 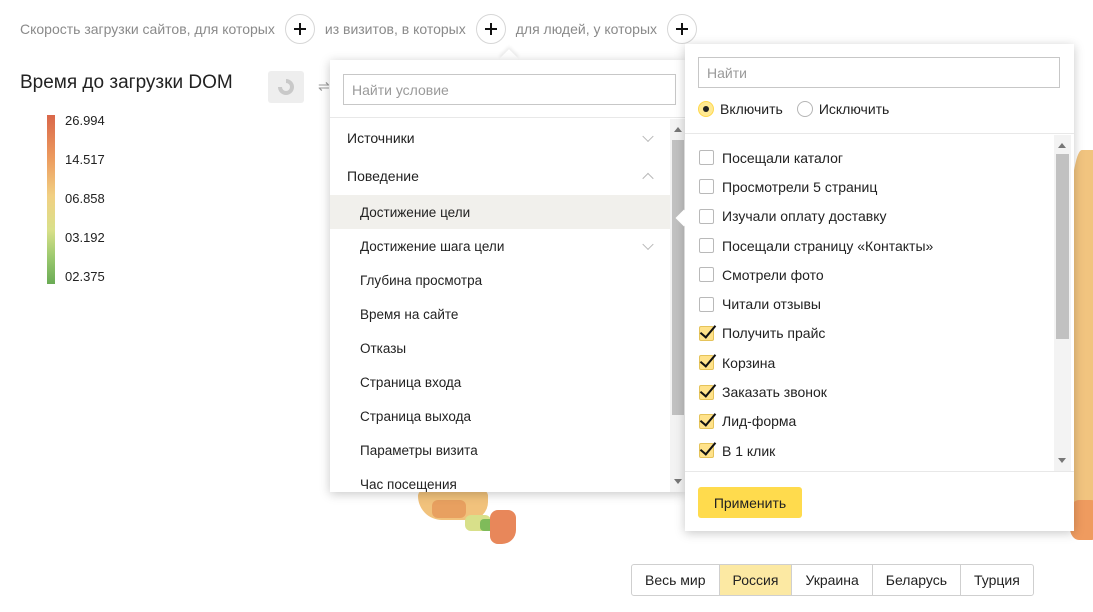 I want to click on goal-option: Посещали каталог, so click(x=870, y=157).